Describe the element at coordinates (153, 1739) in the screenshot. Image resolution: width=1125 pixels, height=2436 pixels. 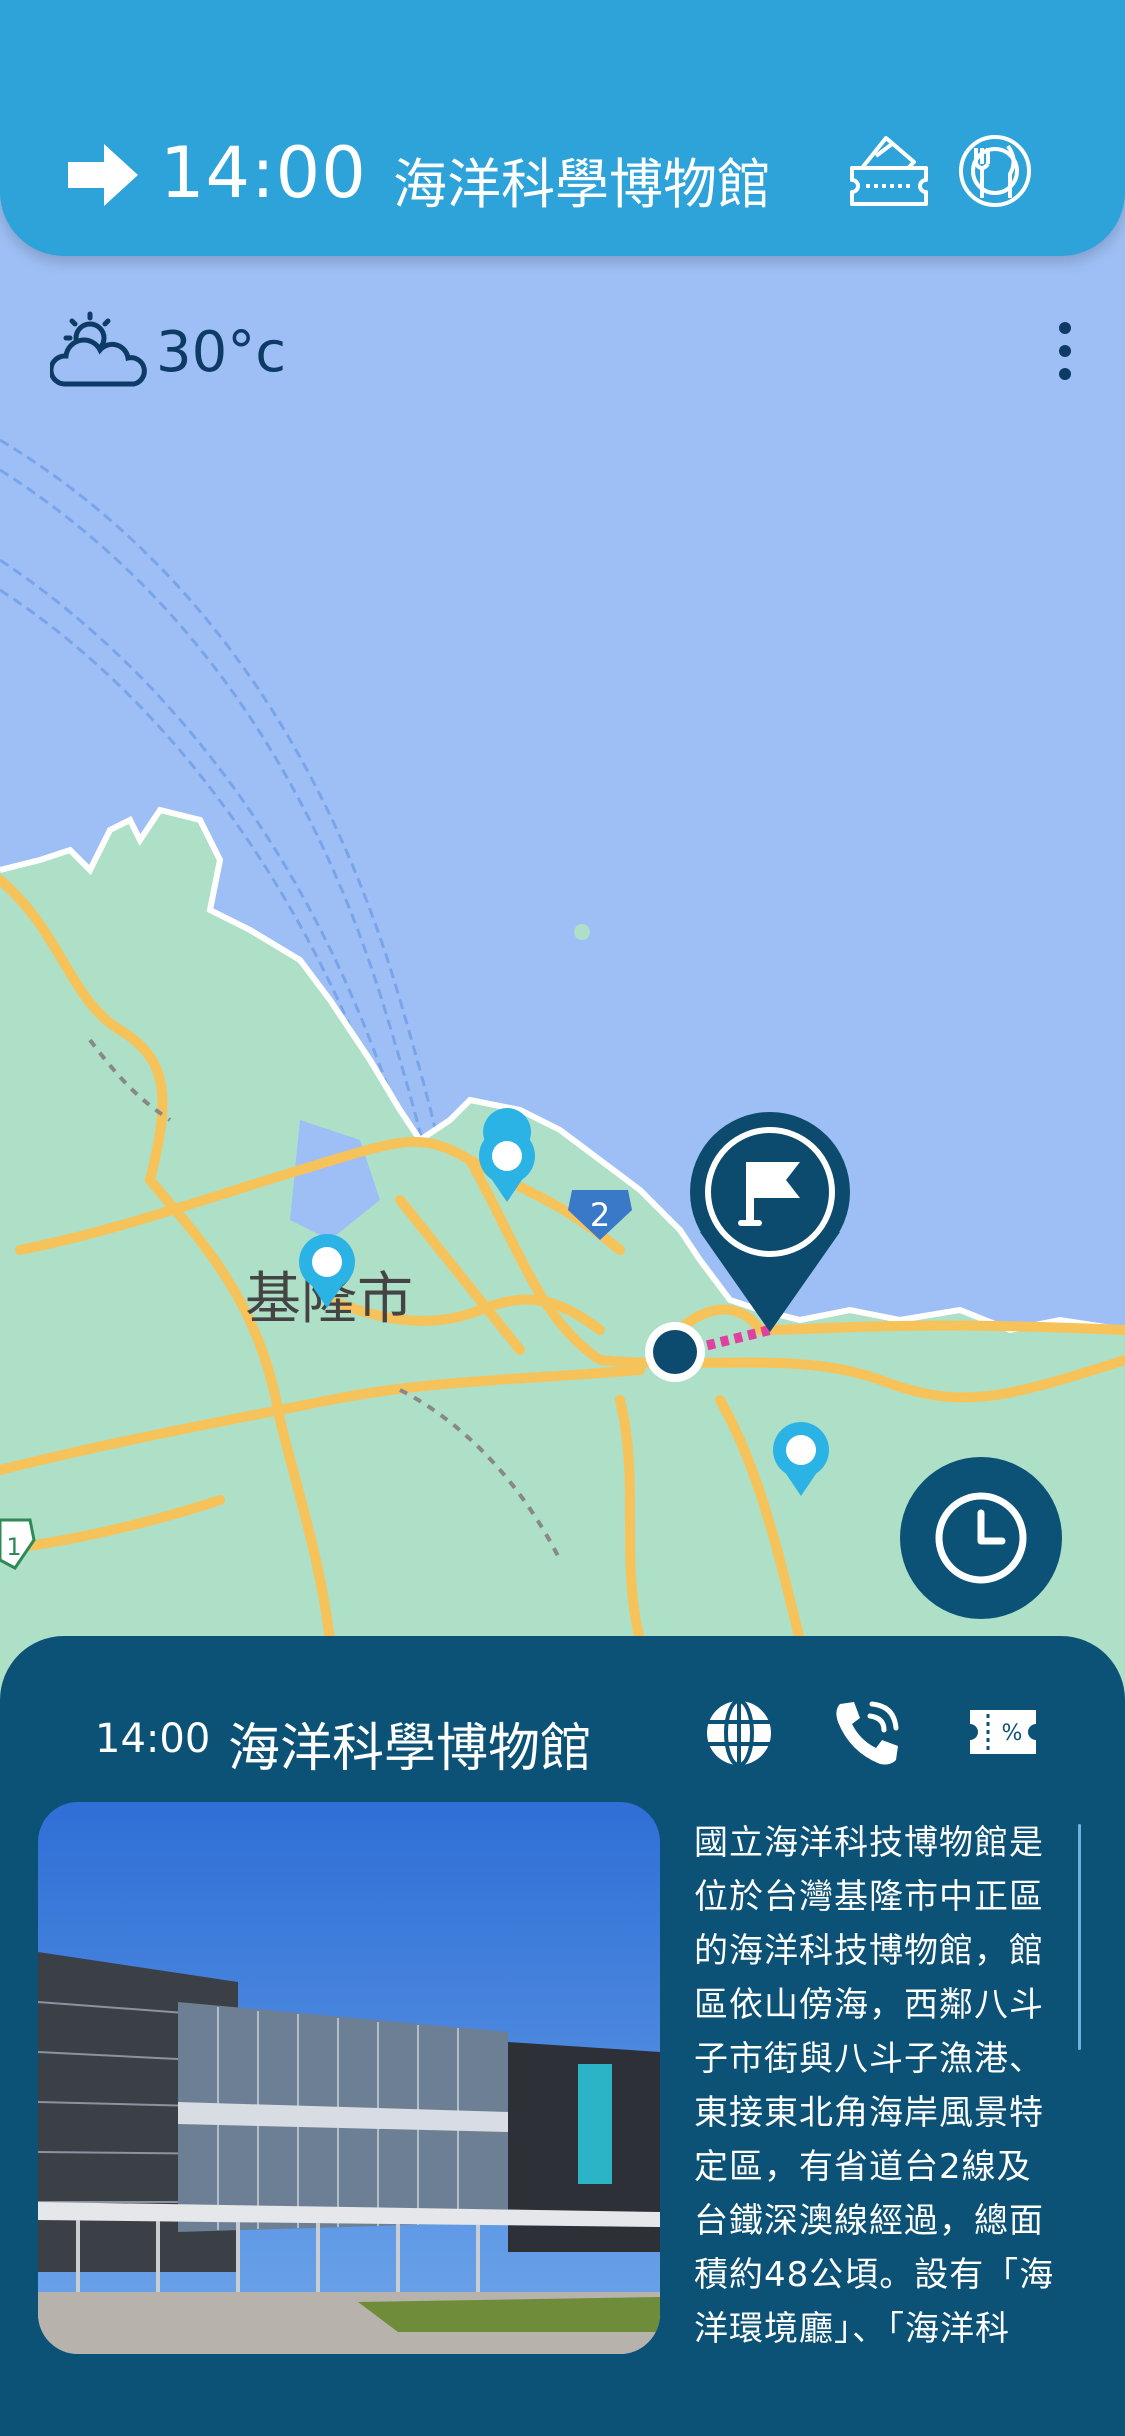
I see `card-time: 14:00` at that location.